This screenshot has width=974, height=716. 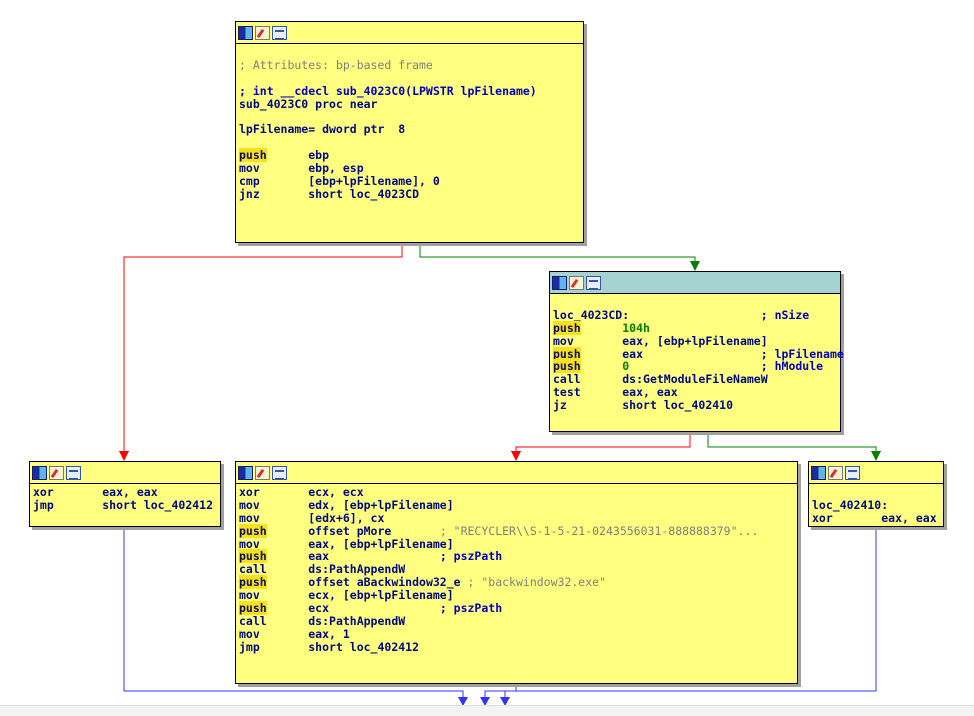 I want to click on mnemonic: jnz, so click(x=249, y=194).